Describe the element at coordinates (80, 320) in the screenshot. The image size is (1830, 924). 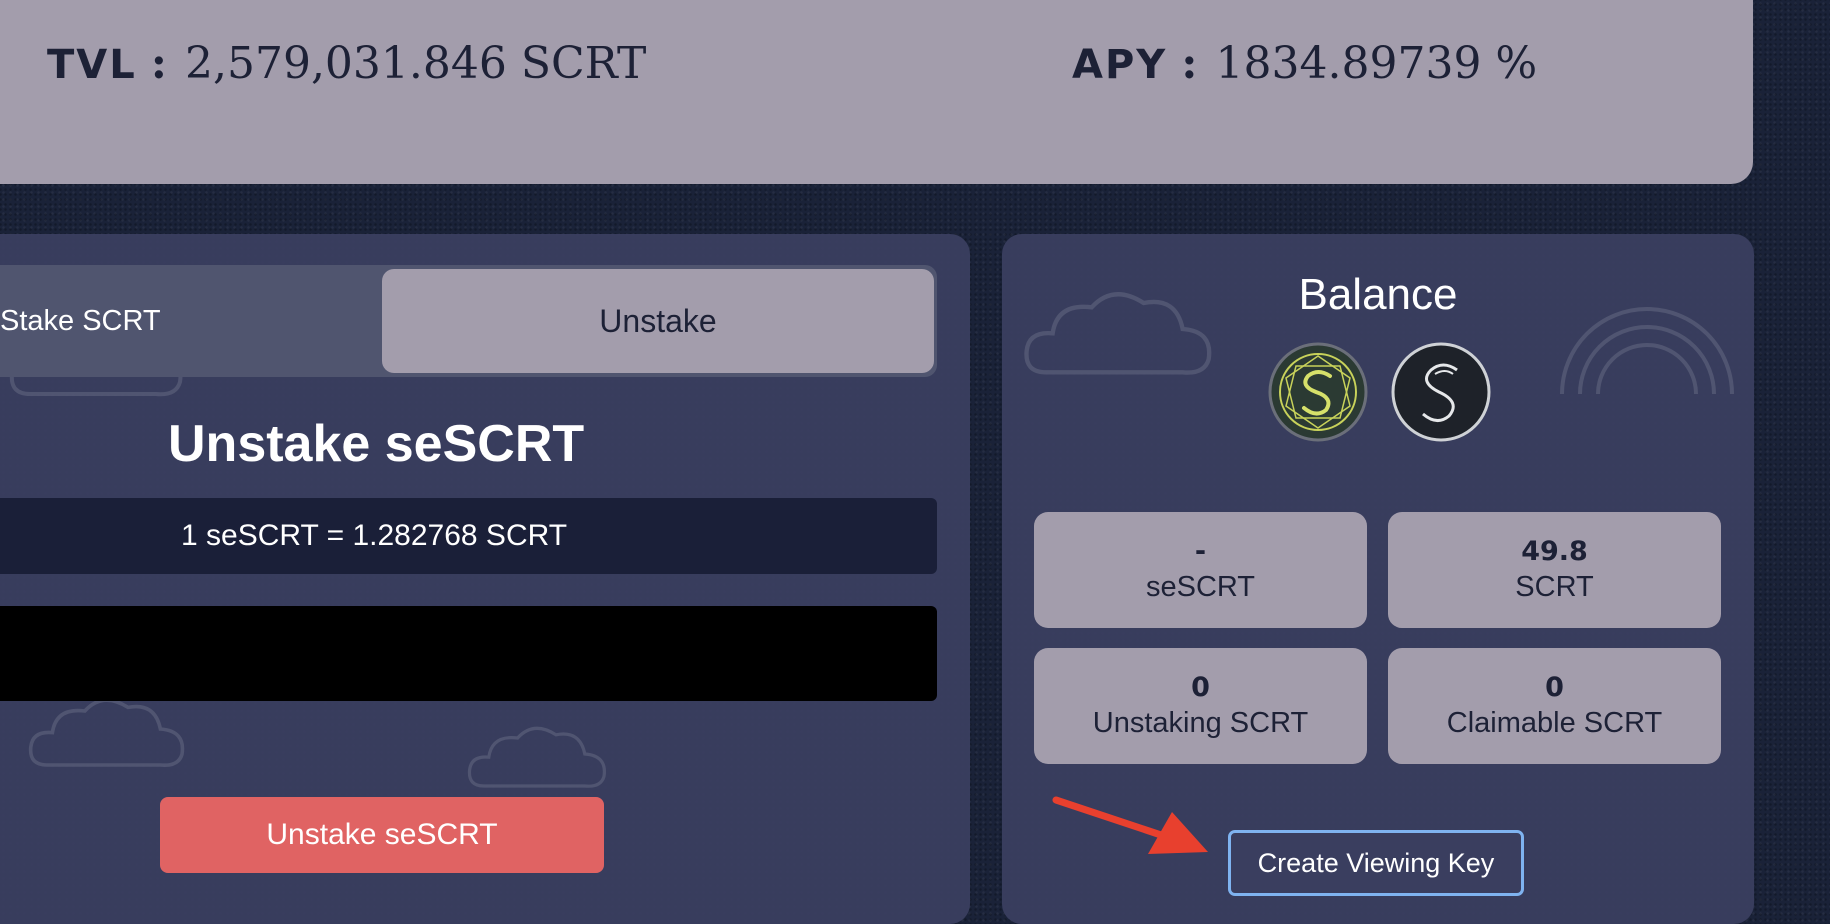
I see `tab-stake-label: Stake SCRT` at that location.